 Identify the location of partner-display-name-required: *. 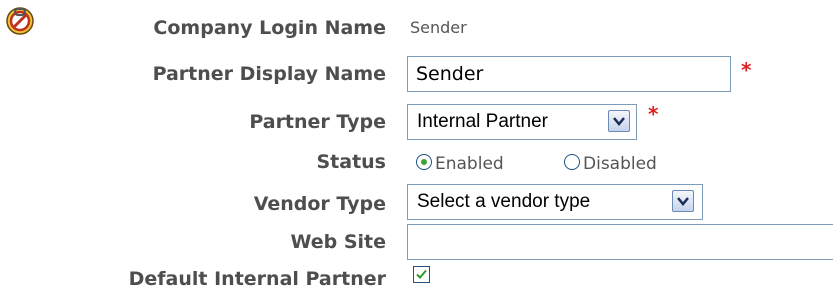
(746, 70).